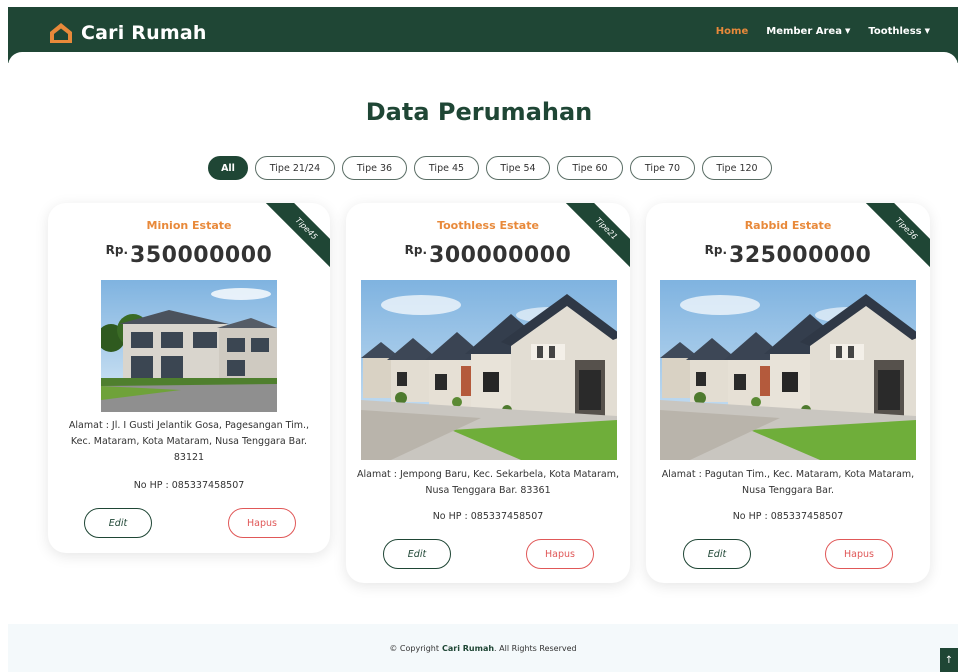  Describe the element at coordinates (788, 225) in the screenshot. I see `listing-name: Rabbid Estate` at that location.